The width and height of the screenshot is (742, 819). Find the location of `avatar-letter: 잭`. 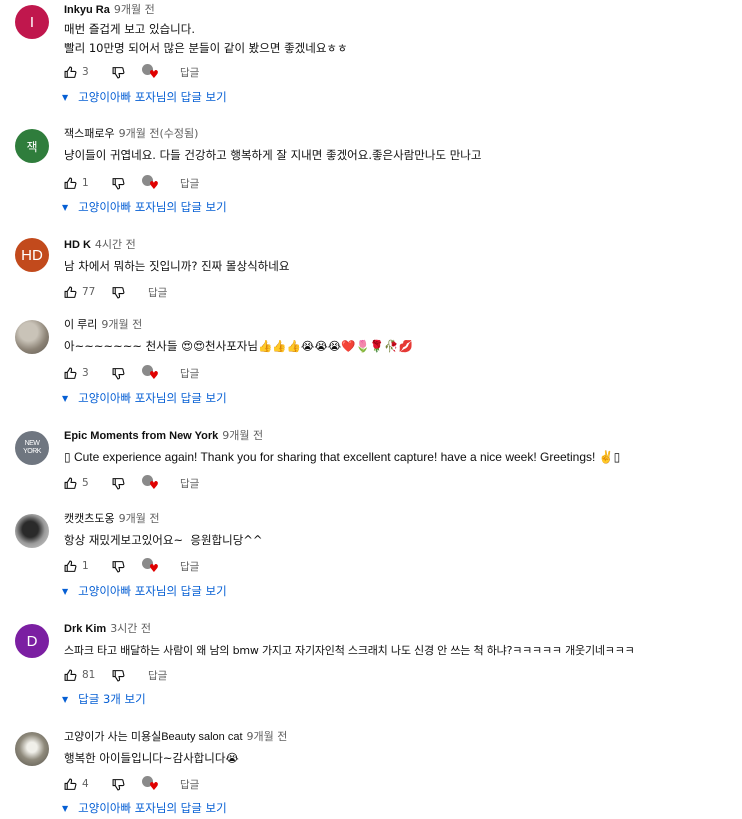

avatar-letter: 잭 is located at coordinates (32, 146).